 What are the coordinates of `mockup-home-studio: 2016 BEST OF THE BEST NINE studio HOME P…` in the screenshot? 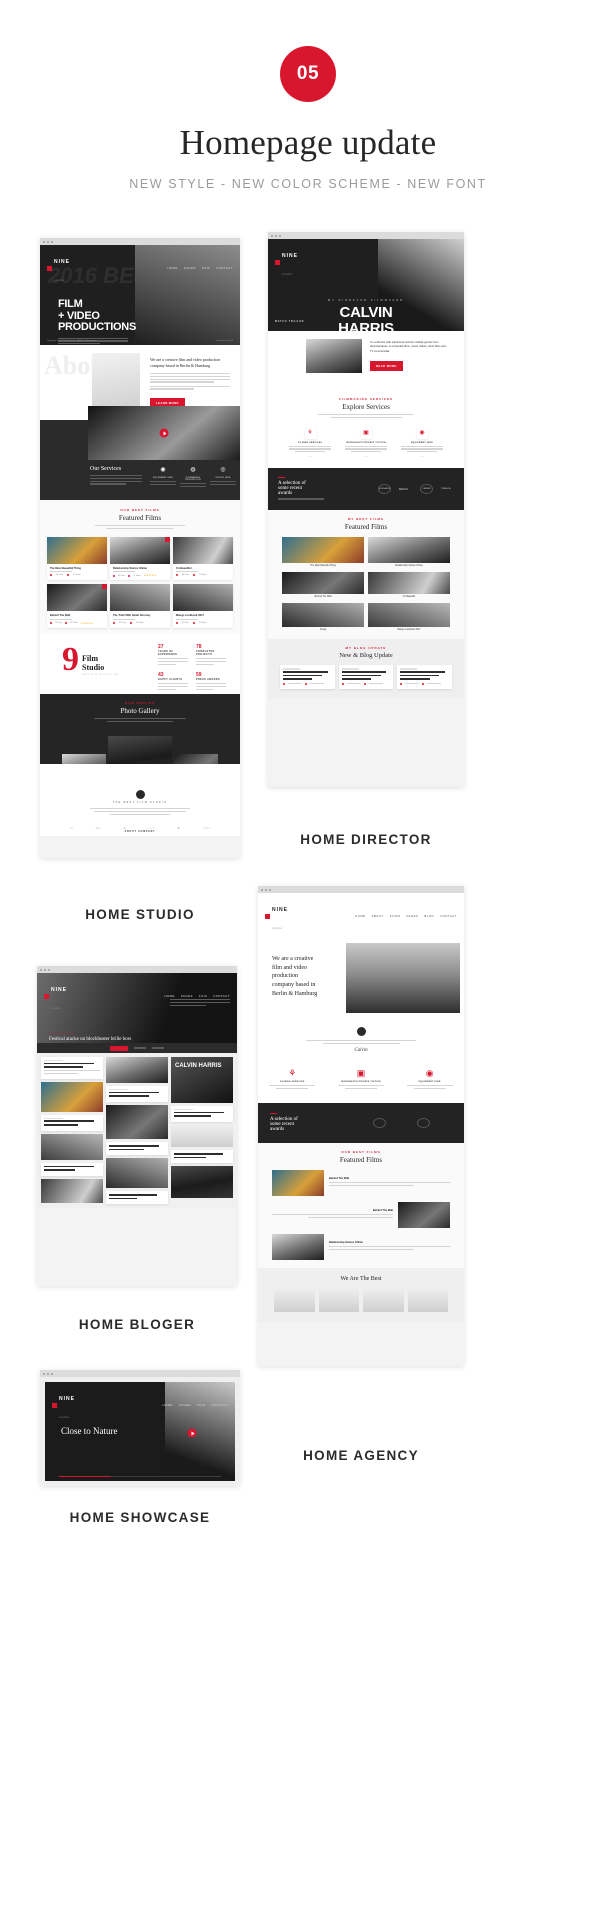 It's located at (140, 548).